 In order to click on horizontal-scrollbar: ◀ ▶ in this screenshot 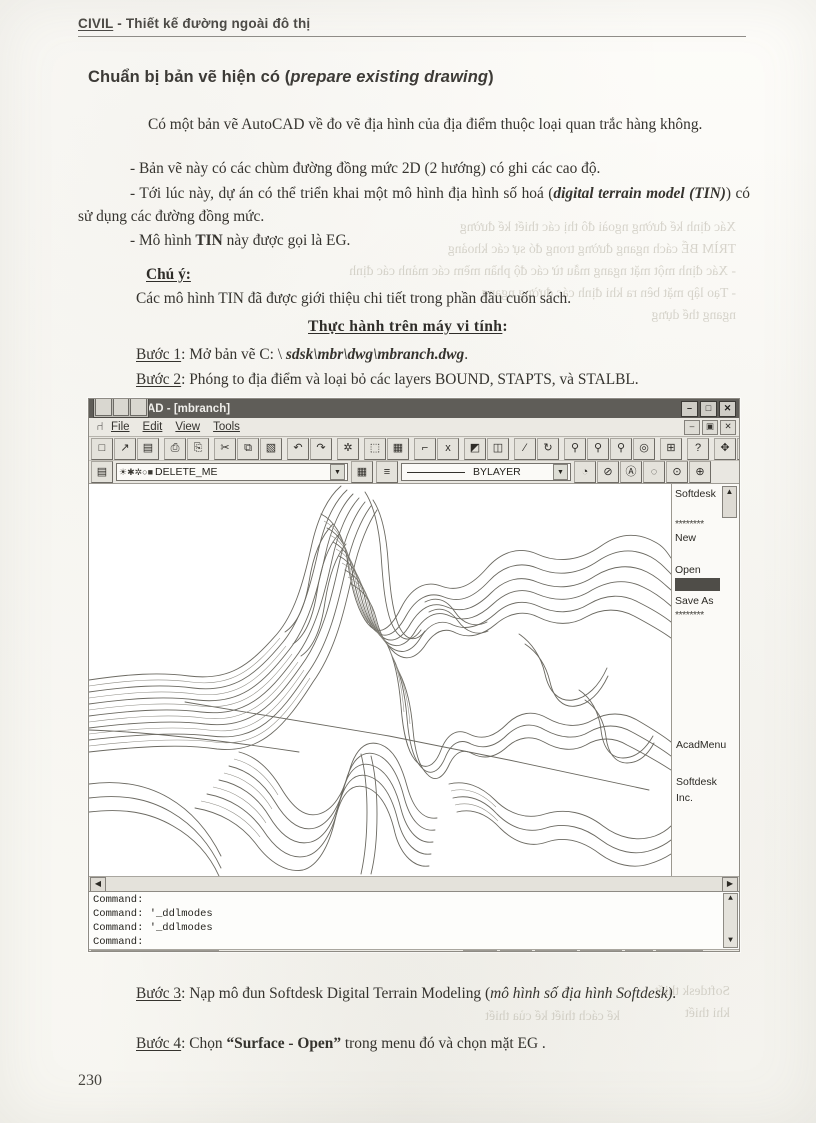, I will do `click(414, 884)`.